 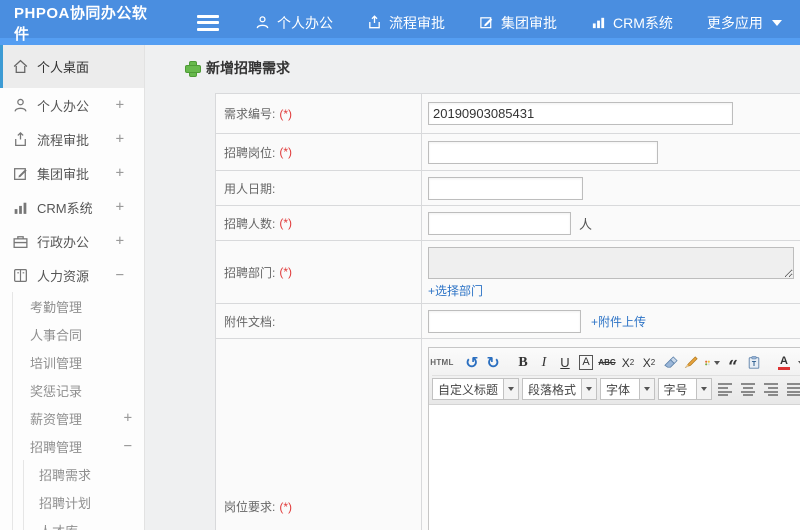 I want to click on italic-button: I, so click(x=544, y=362).